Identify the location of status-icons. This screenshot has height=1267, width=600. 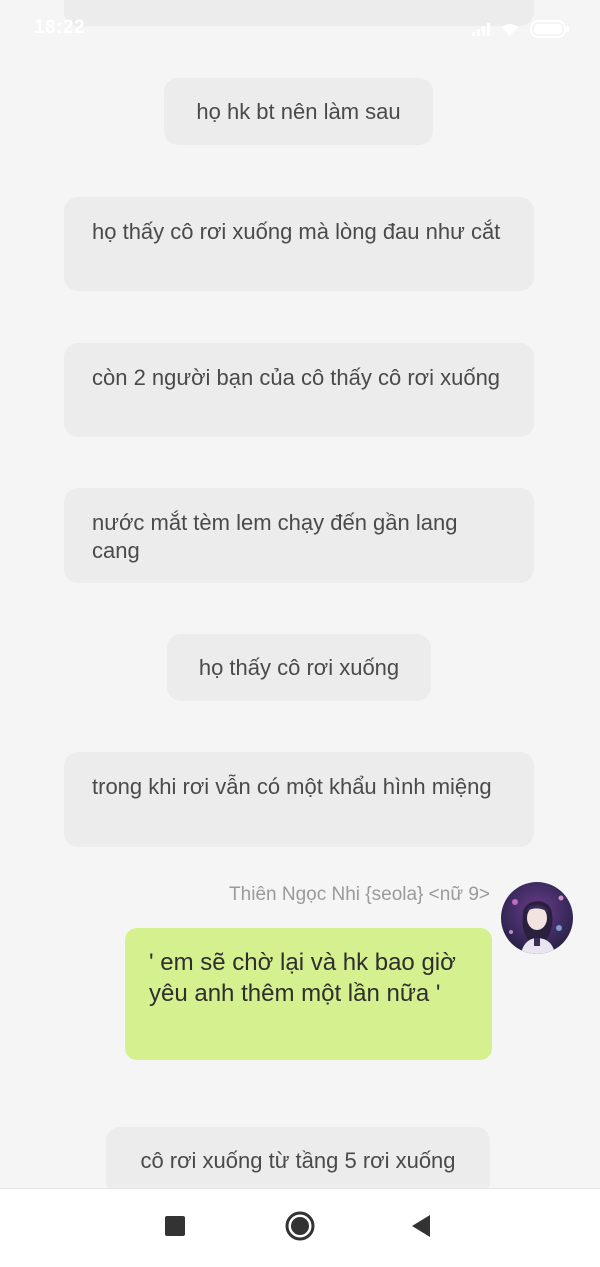
(521, 29).